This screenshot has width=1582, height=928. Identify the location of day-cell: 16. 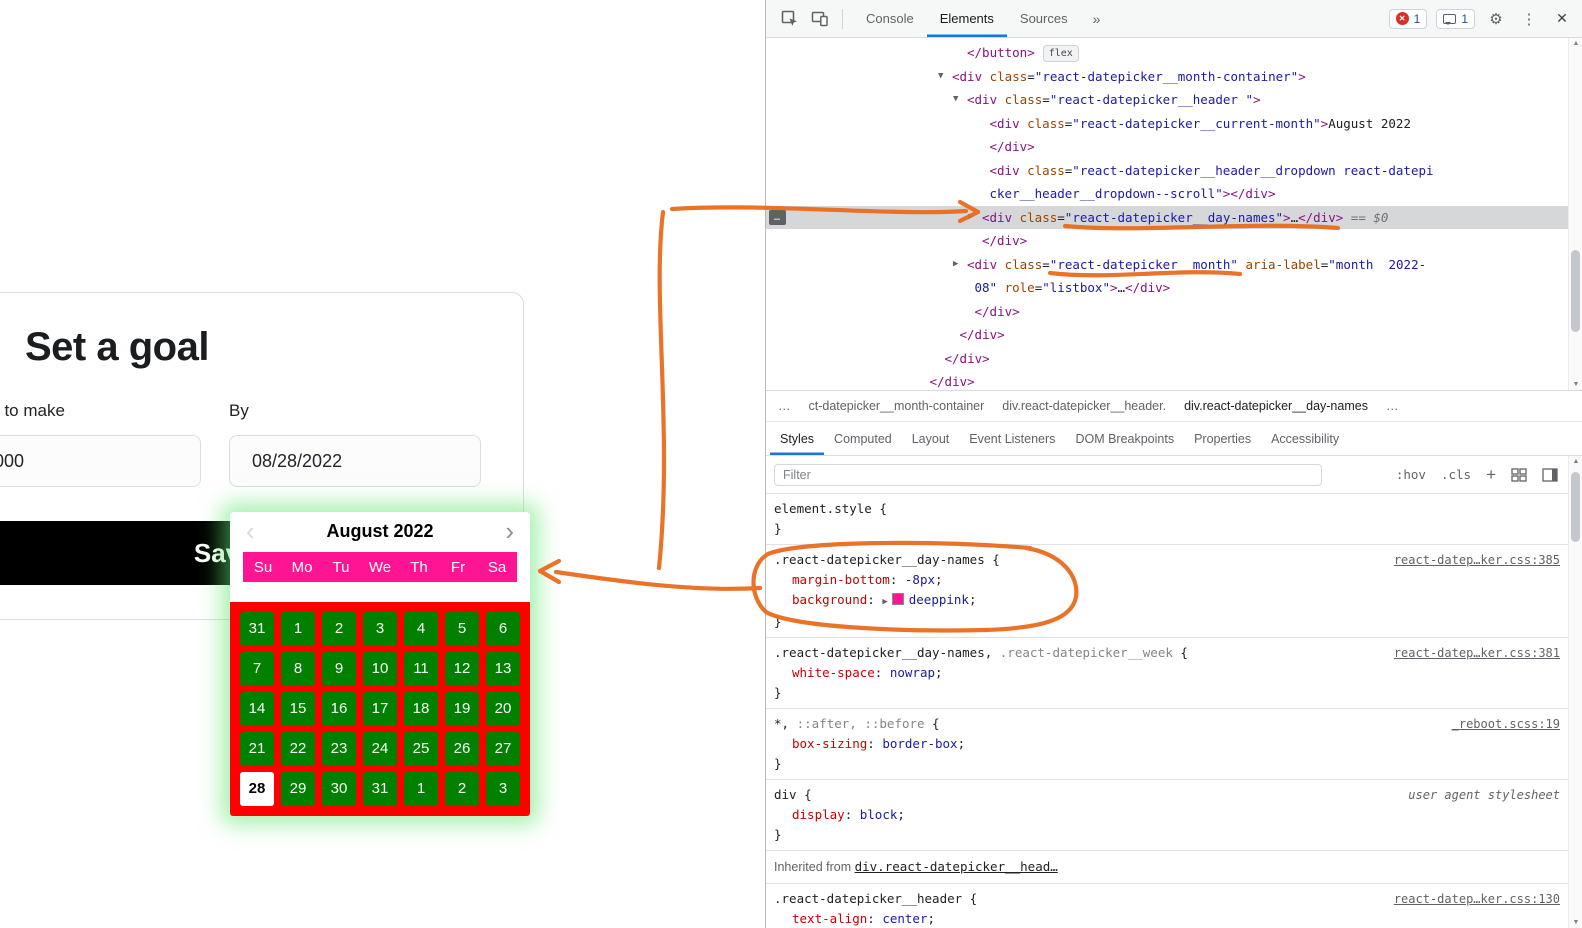
(339, 709).